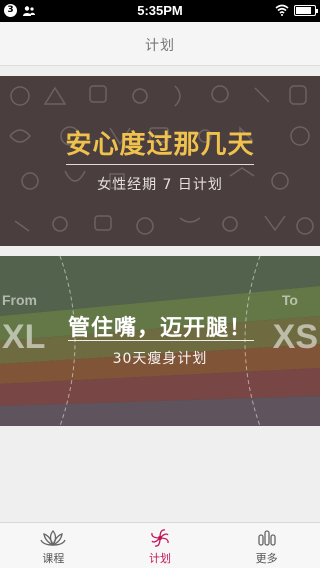 This screenshot has width=320, height=568. Describe the element at coordinates (267, 538) in the screenshot. I see `more-icon` at that location.